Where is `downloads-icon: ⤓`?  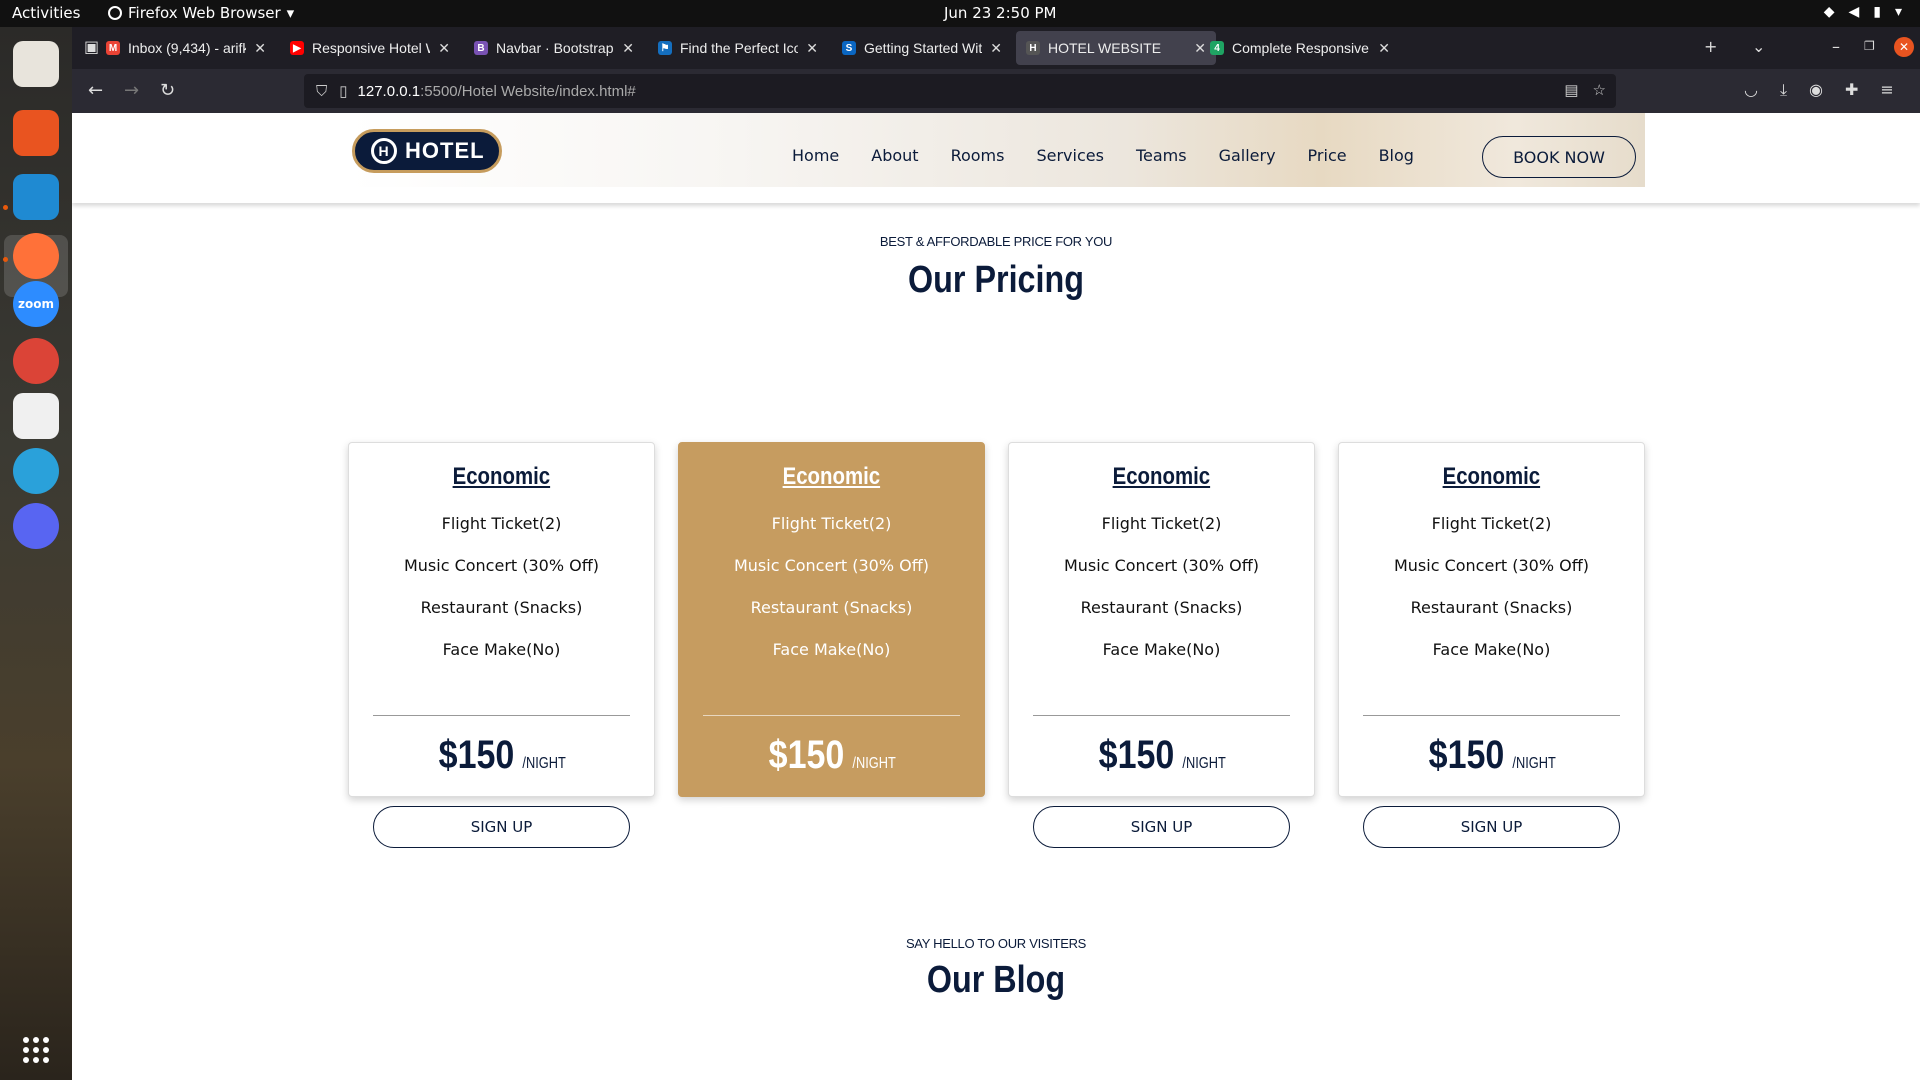 downloads-icon: ⤓ is located at coordinates (1783, 90).